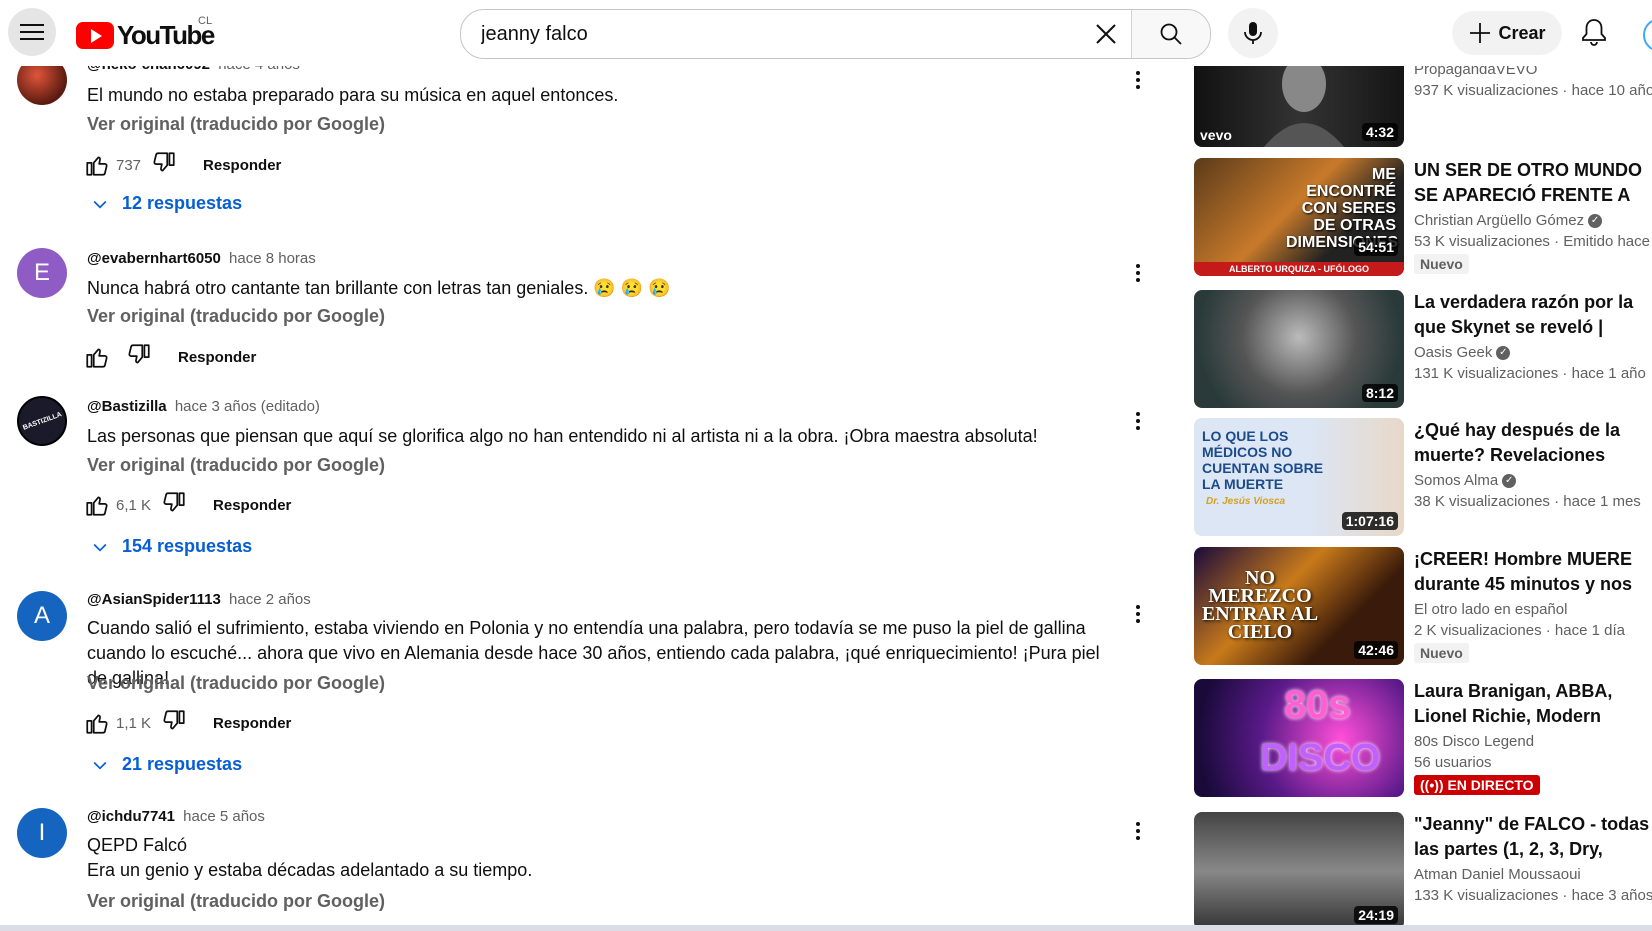 This screenshot has height=931, width=1652. I want to click on replies-toggle: 21 respuestas, so click(166, 764).